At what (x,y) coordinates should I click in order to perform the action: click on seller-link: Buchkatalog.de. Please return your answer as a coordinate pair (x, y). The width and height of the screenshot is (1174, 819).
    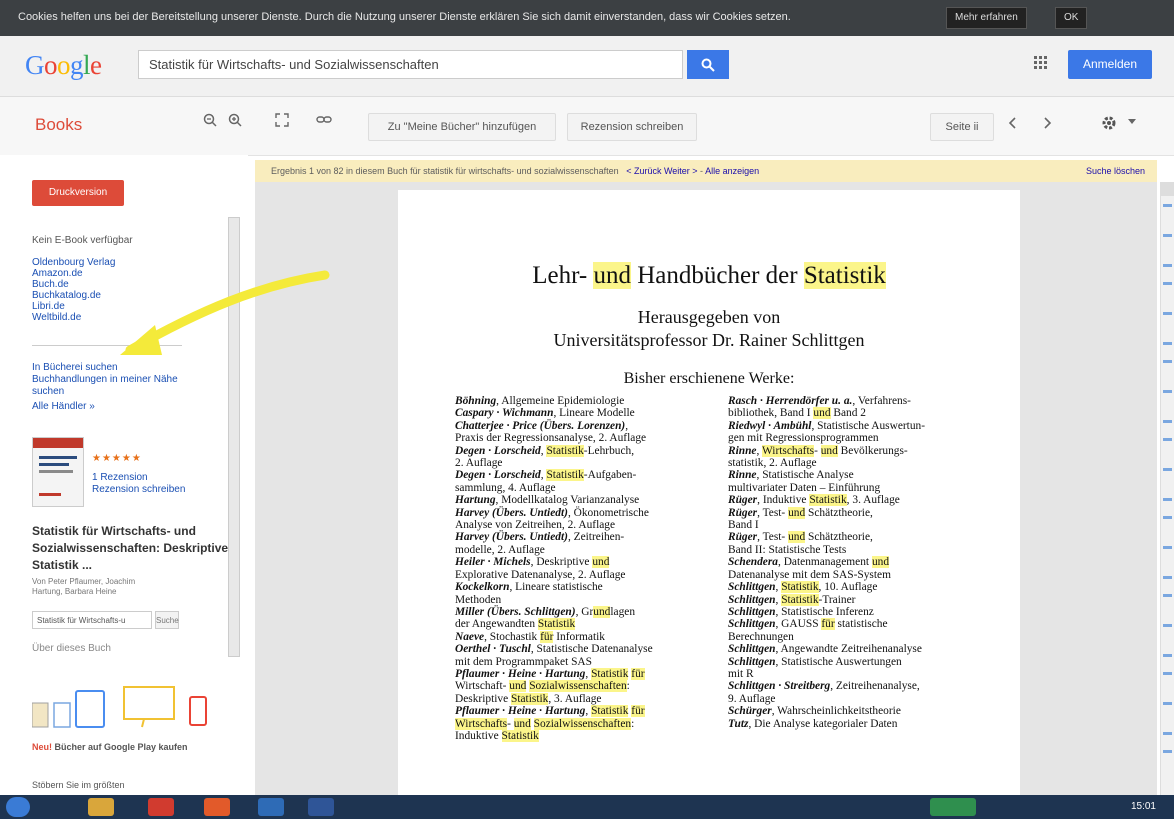
    Looking at the image, I should click on (66, 295).